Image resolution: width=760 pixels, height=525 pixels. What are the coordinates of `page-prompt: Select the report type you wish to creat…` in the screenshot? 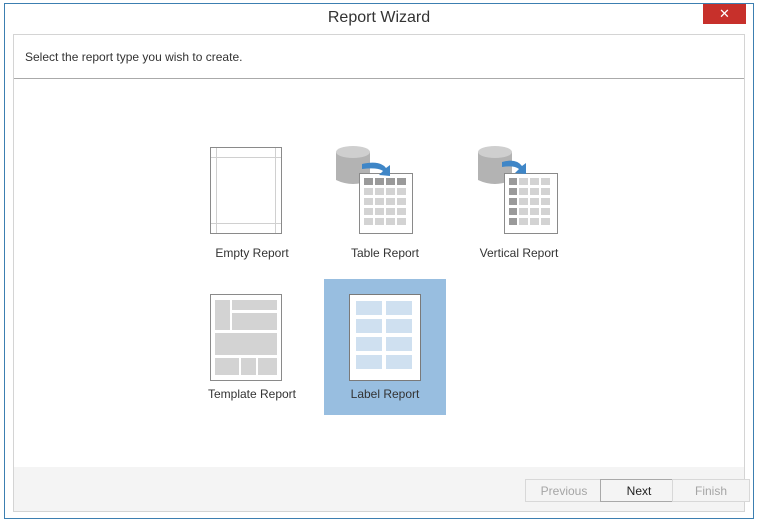 It's located at (134, 57).